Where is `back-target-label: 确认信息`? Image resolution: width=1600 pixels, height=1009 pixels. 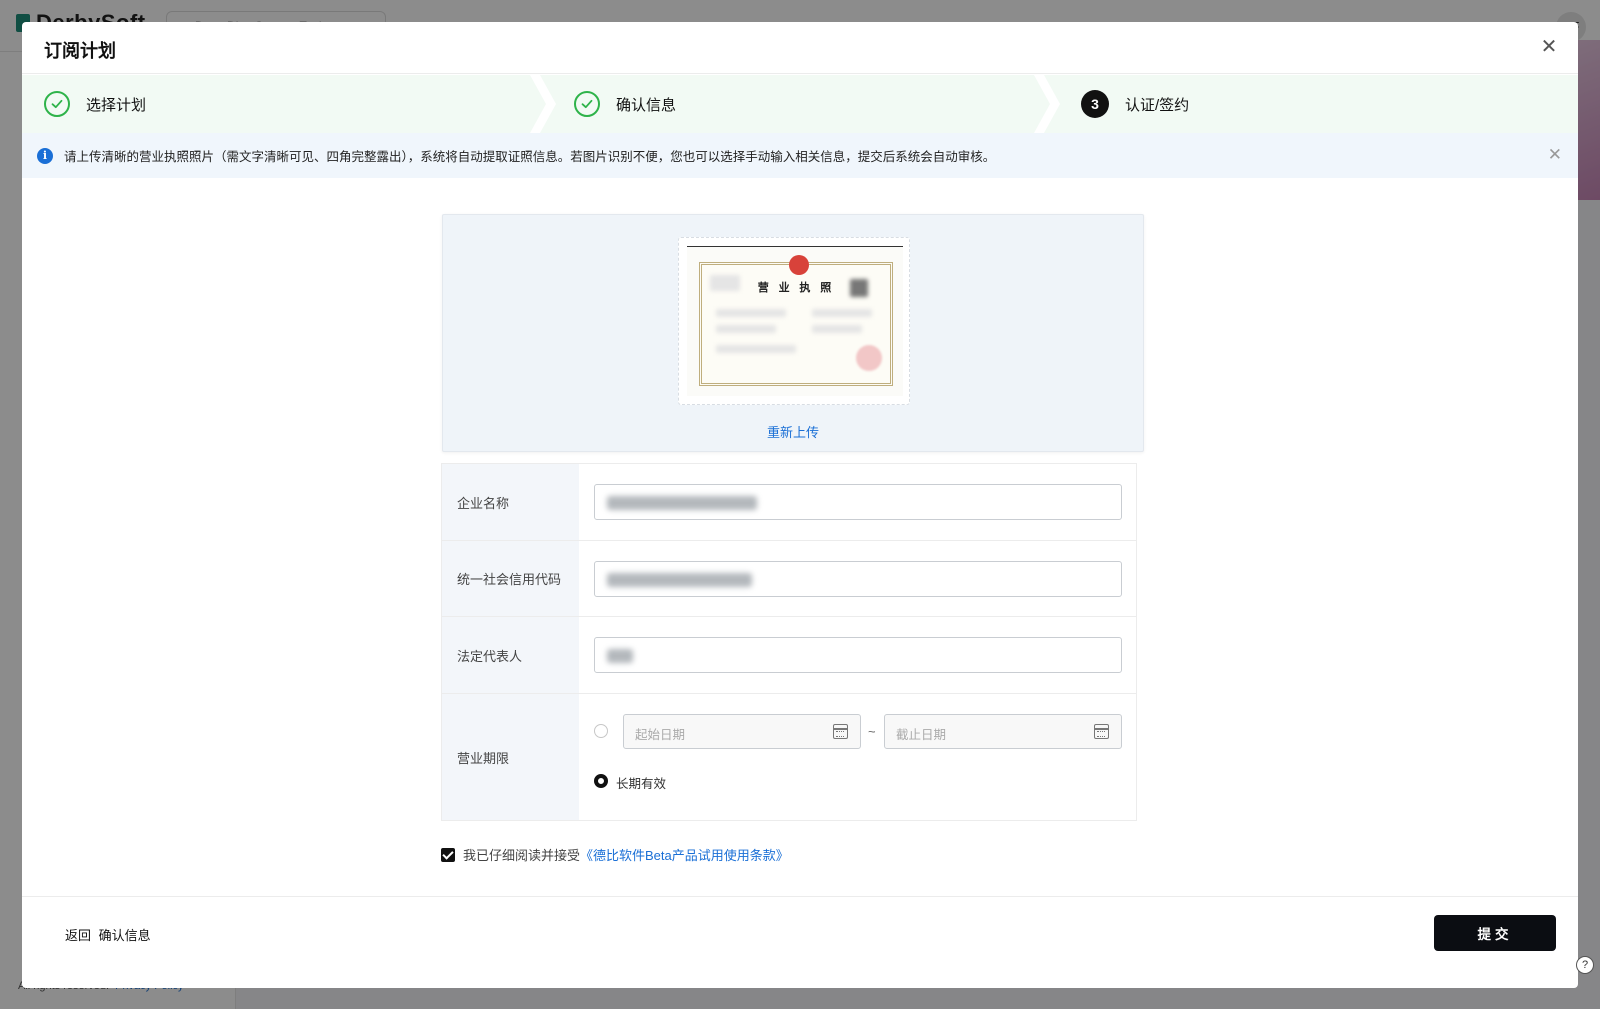 back-target-label: 确认信息 is located at coordinates (124, 935).